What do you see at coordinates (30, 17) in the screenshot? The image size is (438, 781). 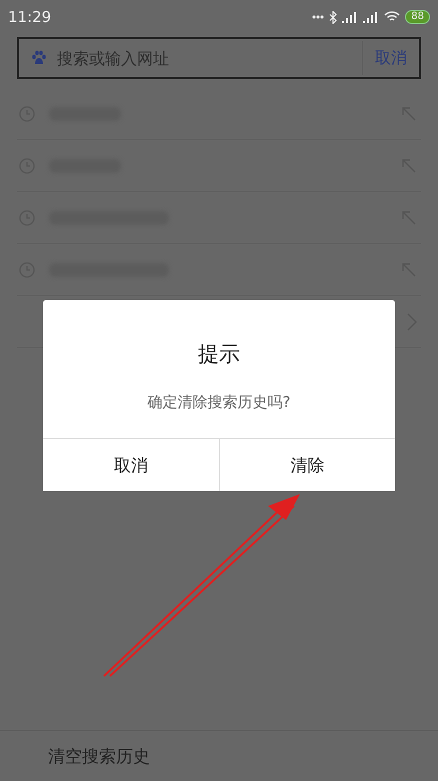 I see `status-time: 11:29` at bounding box center [30, 17].